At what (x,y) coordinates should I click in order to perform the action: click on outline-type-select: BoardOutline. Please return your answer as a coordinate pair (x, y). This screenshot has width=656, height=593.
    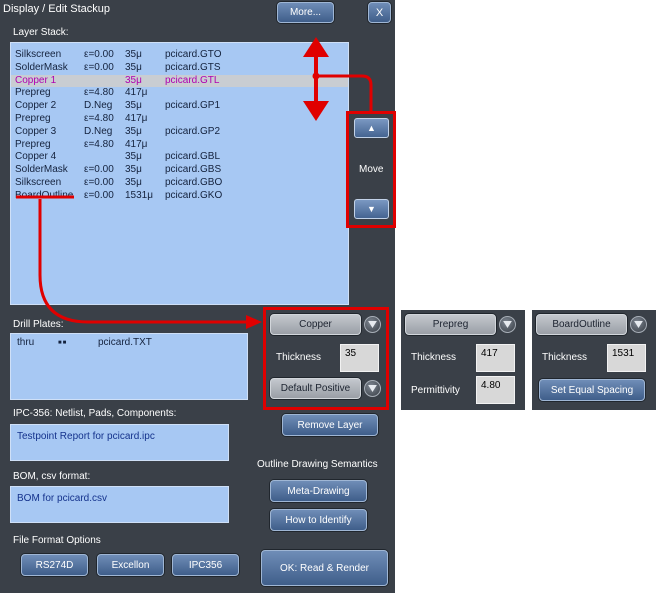
    Looking at the image, I should click on (581, 324).